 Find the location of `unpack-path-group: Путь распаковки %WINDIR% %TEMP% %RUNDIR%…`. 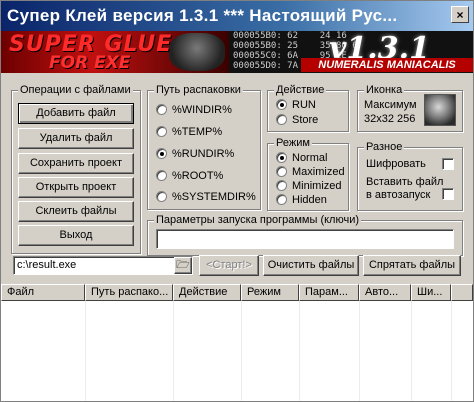

unpack-path-group: Путь распаковки %WINDIR% %TEMP% %RUNDIR%… is located at coordinates (204, 147).